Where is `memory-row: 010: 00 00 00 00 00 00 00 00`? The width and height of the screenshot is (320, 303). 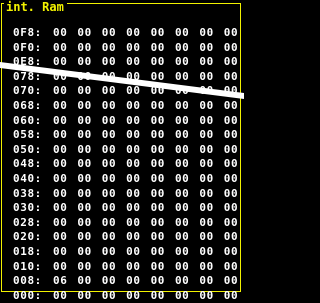
memory-row: 010: 00 00 00 00 00 00 00 00 is located at coordinates (130, 267).